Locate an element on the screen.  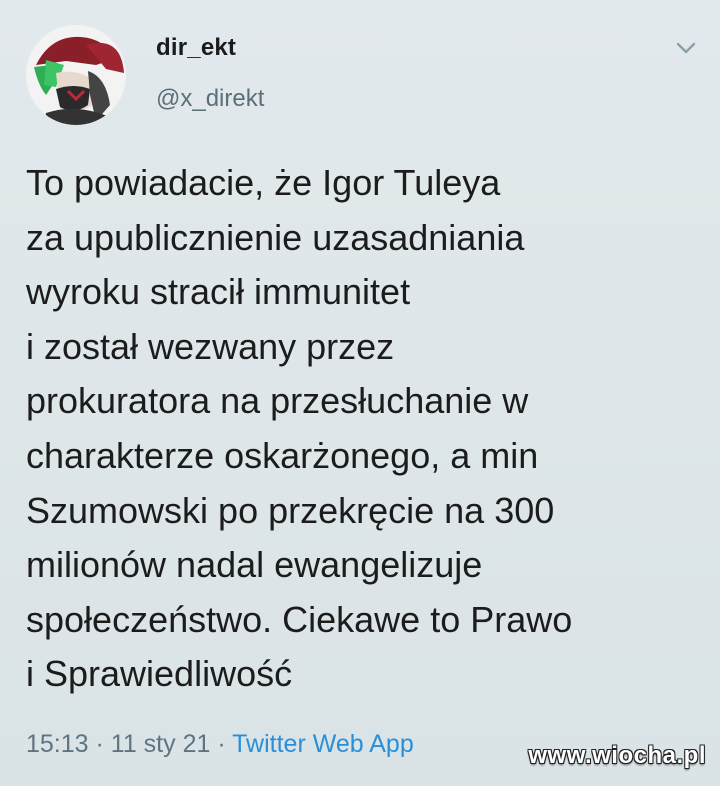
tweet-line: i Sprawiedliwość is located at coordinates (159, 674).